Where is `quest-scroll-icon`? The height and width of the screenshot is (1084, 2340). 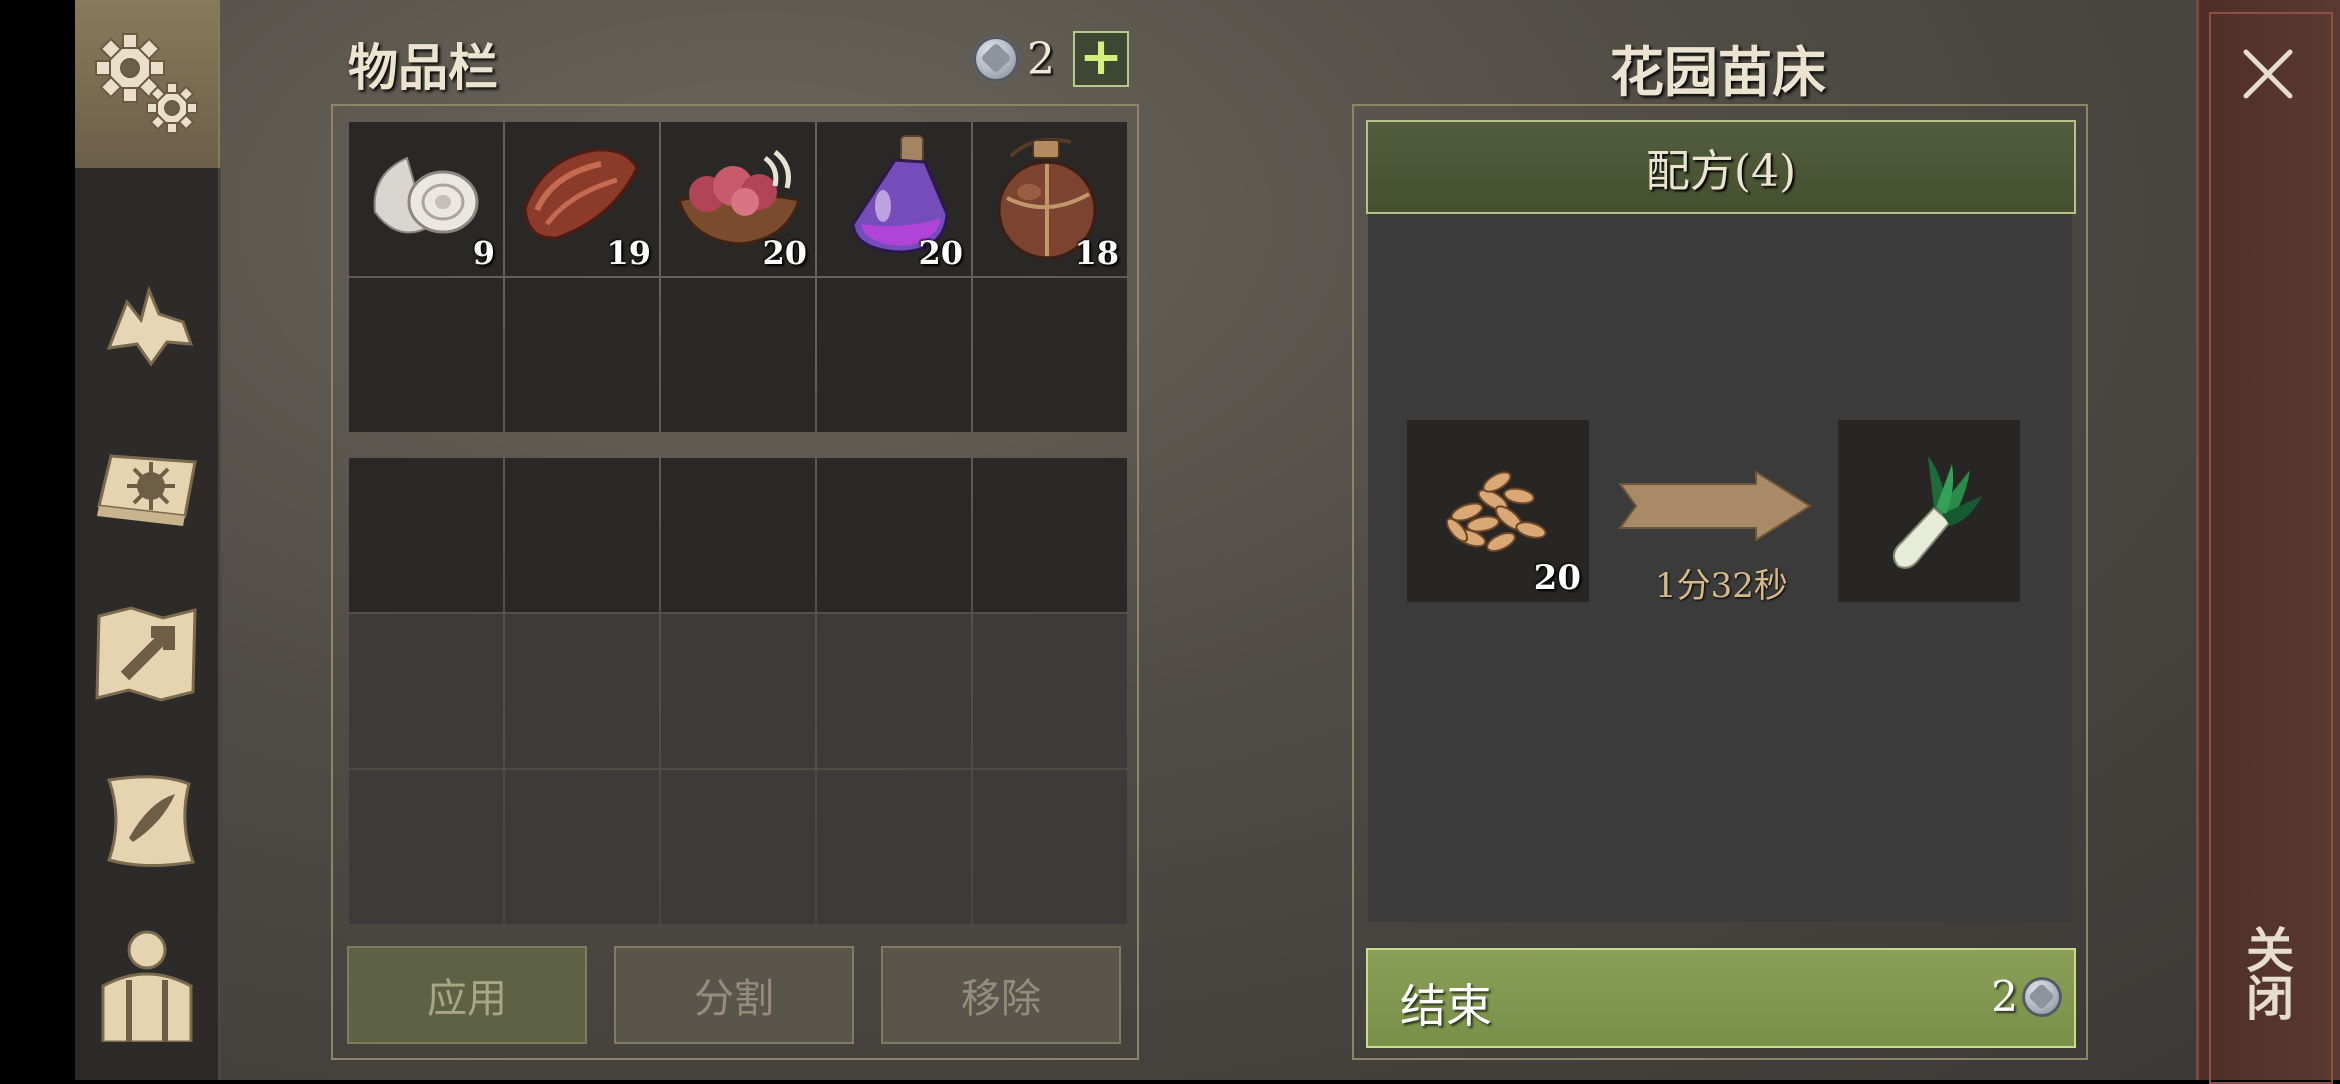 quest-scroll-icon is located at coordinates (147, 820).